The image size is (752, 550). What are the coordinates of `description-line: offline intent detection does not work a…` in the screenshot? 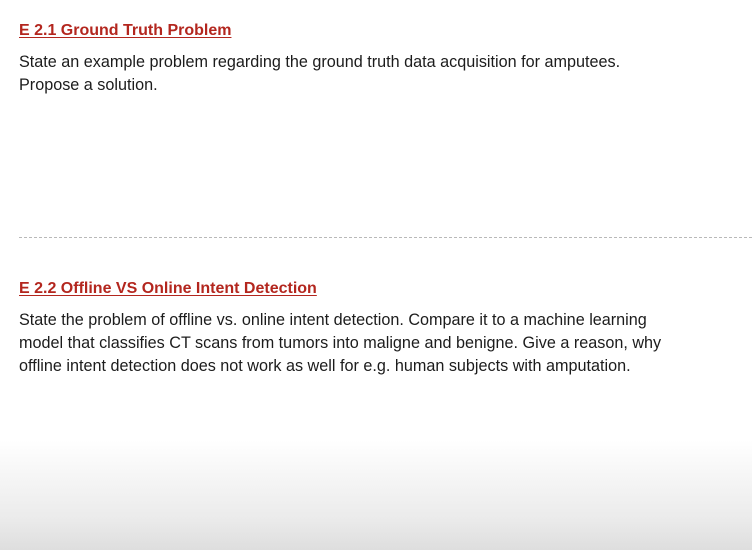 It's located at (325, 366).